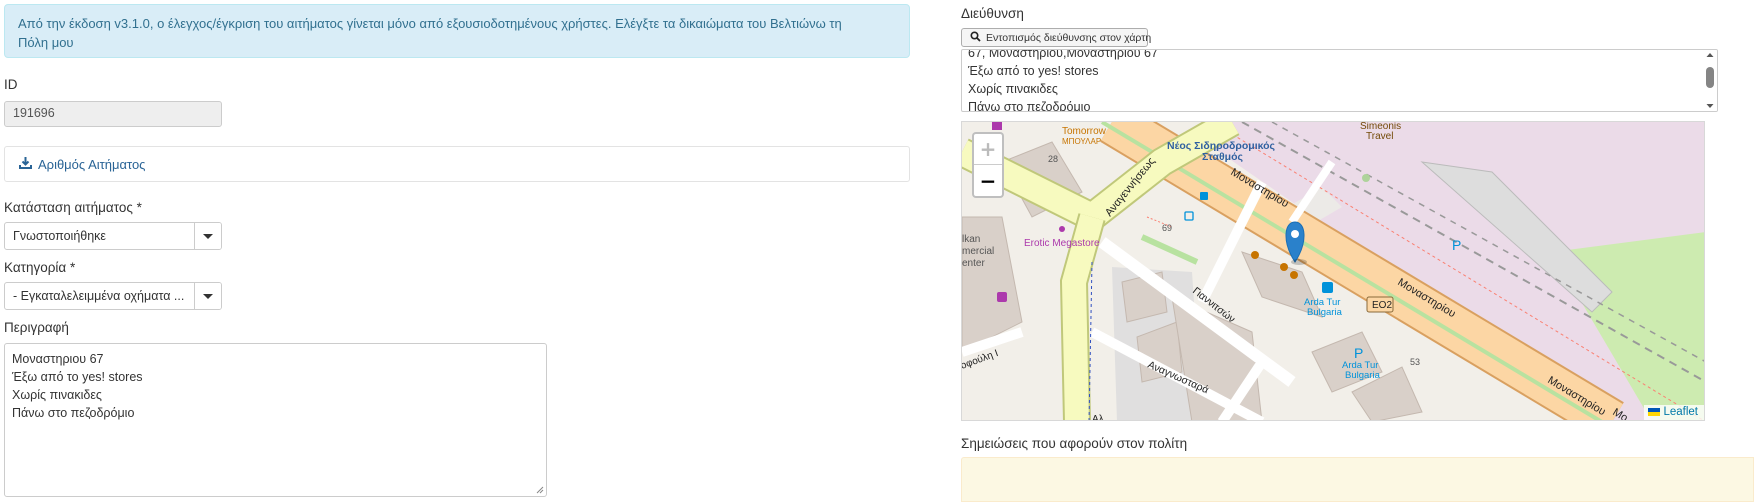 The width and height of the screenshot is (1754, 502). I want to click on map-attribution: Leaflet, so click(1674, 412).